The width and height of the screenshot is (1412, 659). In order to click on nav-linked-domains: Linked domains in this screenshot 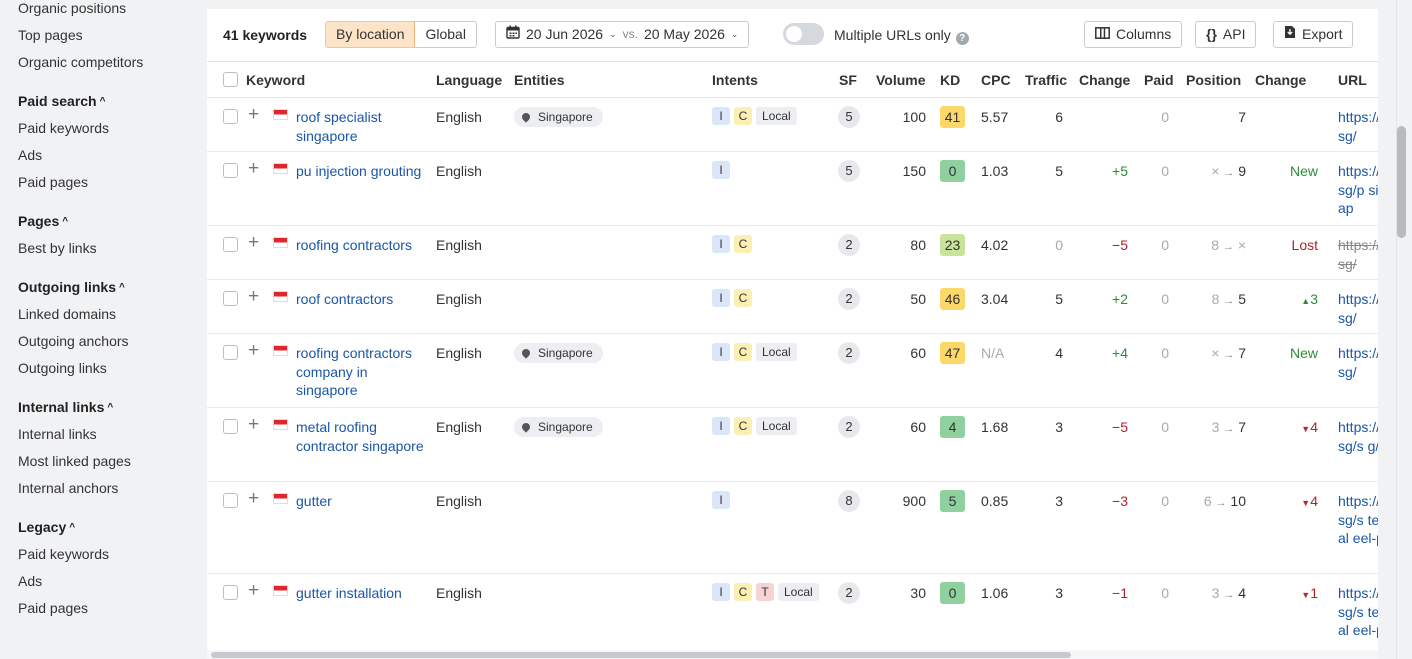, I will do `click(67, 314)`.